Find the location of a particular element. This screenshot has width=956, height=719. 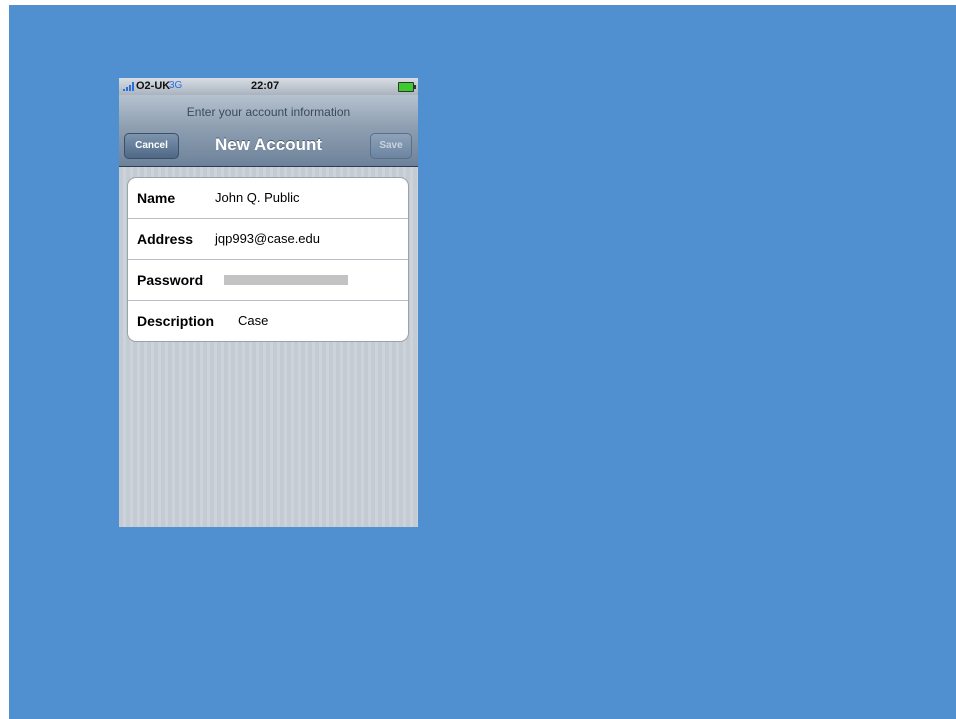

nav-prompt: Enter your account information is located at coordinates (268, 112).